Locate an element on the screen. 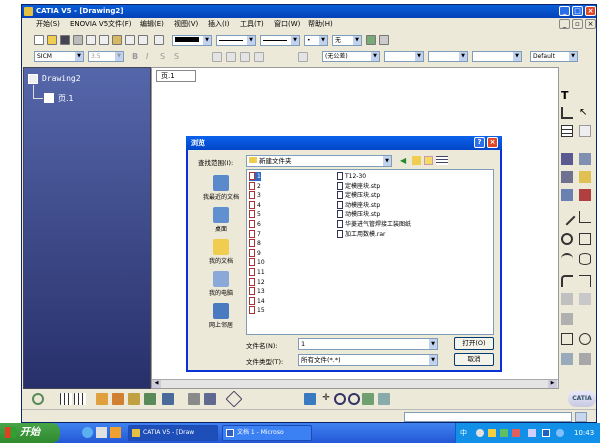 The height and width of the screenshot is (443, 600). cut-icon is located at coordinates (91, 40).